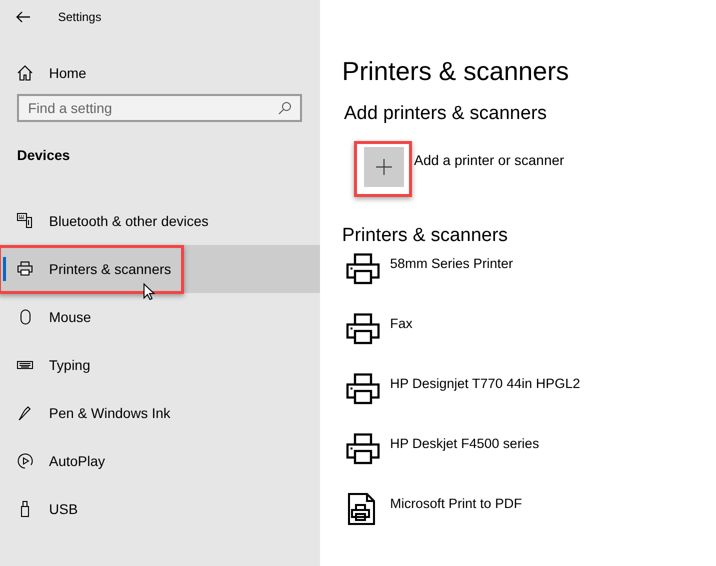 This screenshot has width=716, height=566. Describe the element at coordinates (384, 167) in the screenshot. I see `plus-icon` at that location.